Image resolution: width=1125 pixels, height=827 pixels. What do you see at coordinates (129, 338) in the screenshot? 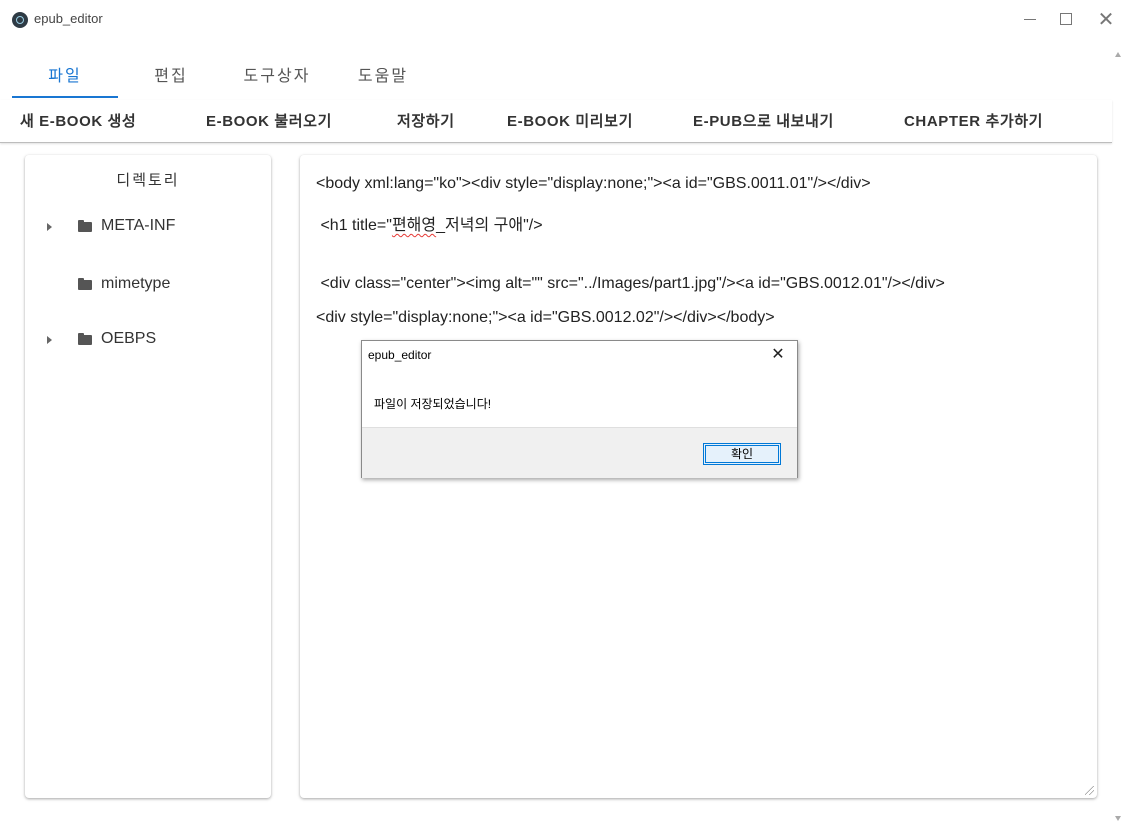
I see `tree-item-label: OEBPS` at bounding box center [129, 338].